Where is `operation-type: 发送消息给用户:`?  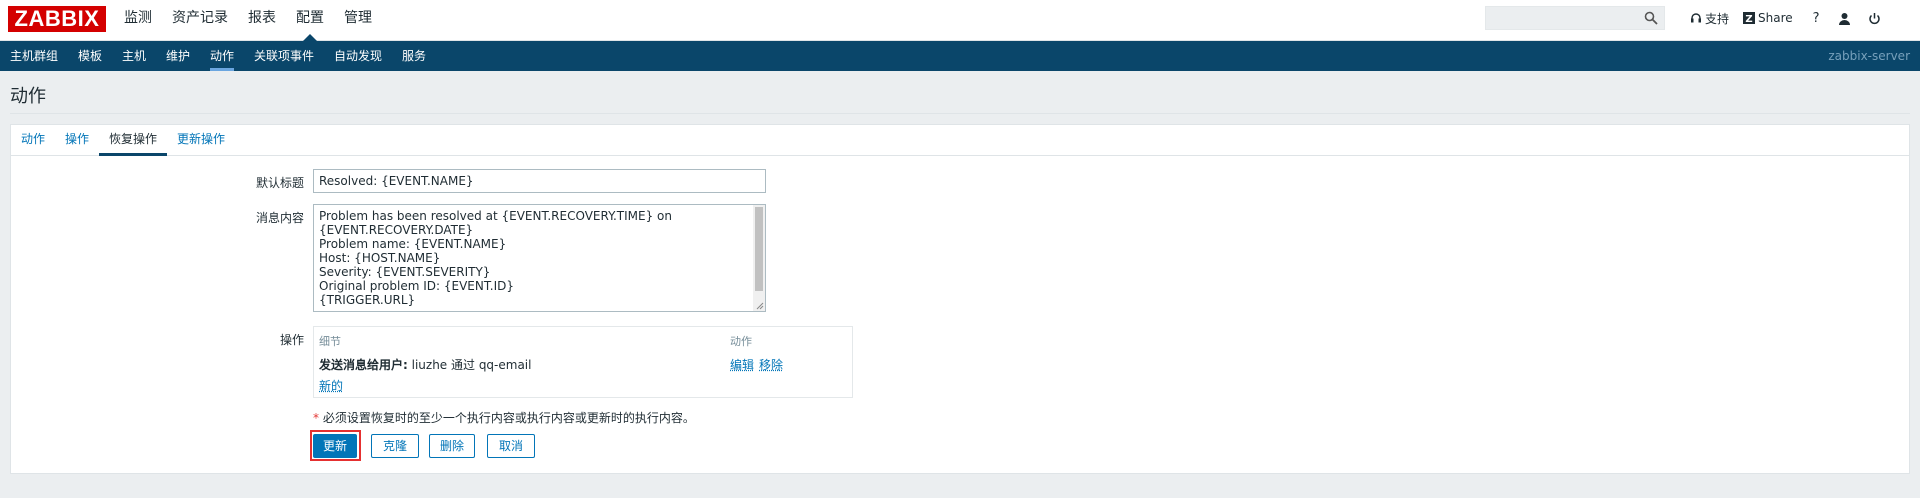
operation-type: 发送消息给用户: is located at coordinates (363, 365).